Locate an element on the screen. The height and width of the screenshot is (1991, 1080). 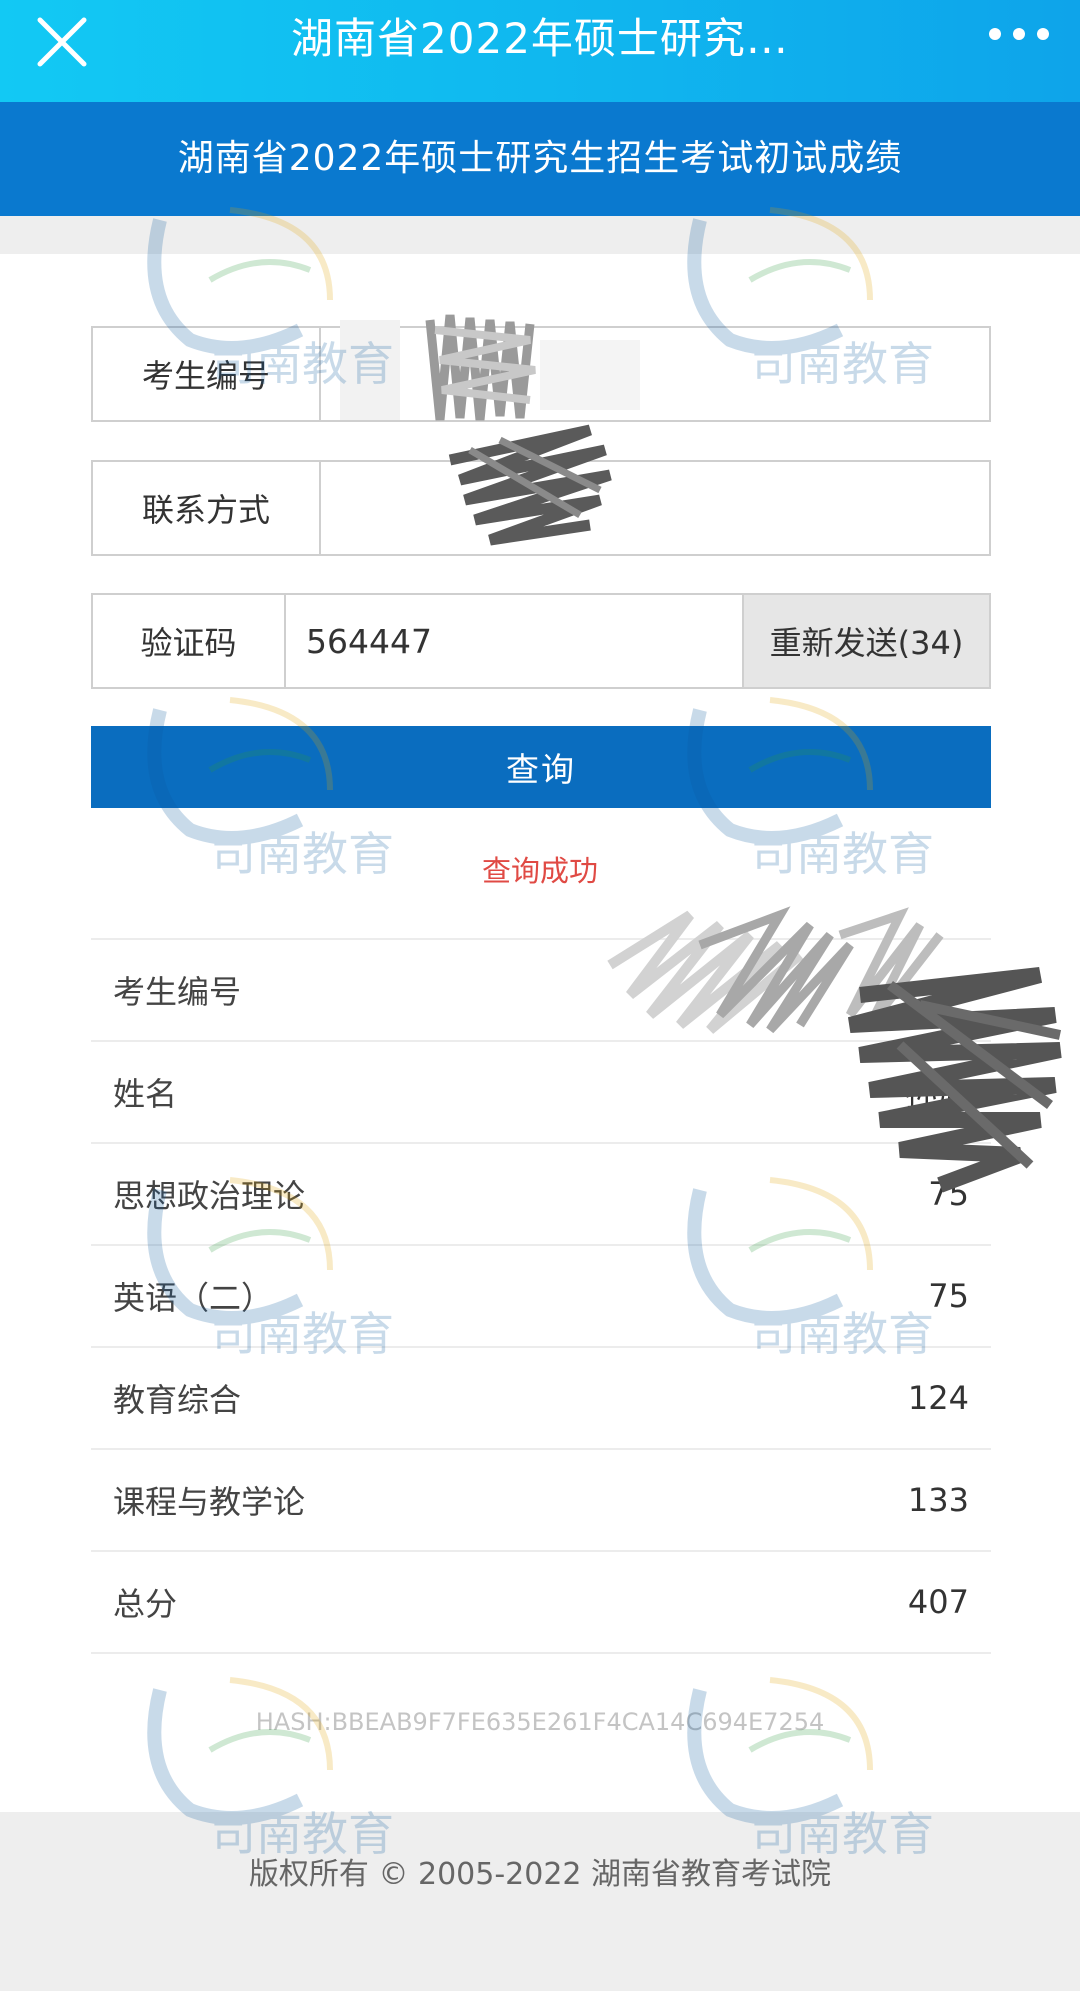
query-button: 查询 is located at coordinates (541, 767).